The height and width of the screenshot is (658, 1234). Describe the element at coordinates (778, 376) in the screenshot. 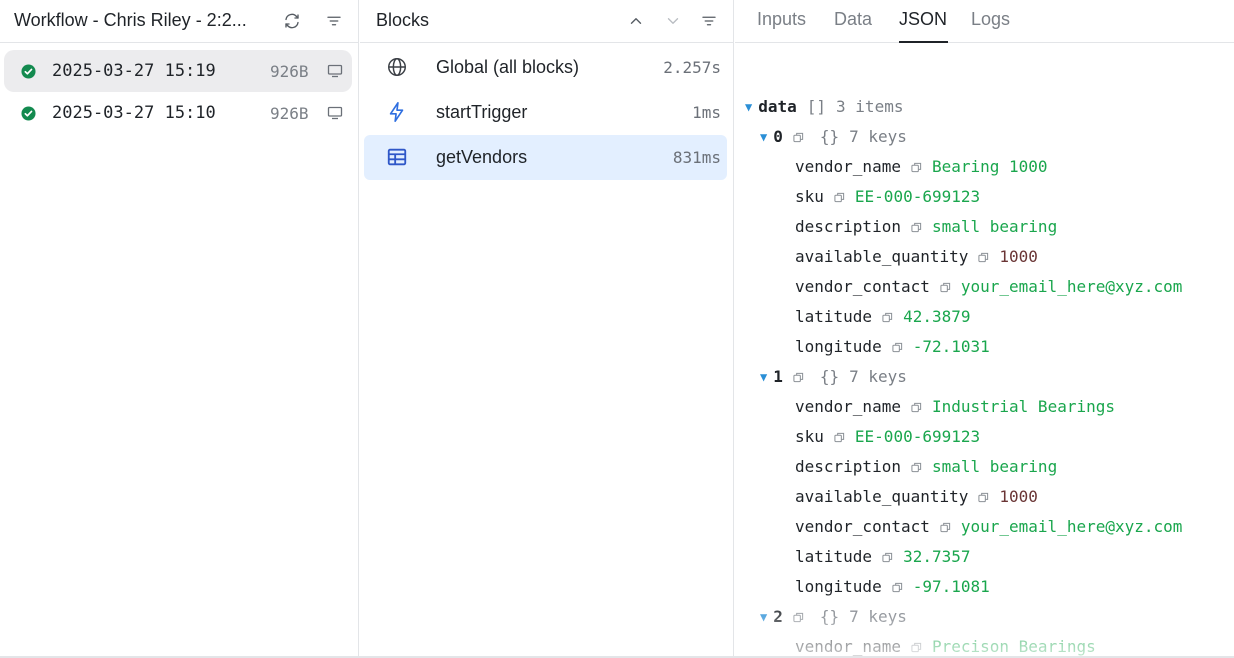

I see `json-index: 1` at that location.